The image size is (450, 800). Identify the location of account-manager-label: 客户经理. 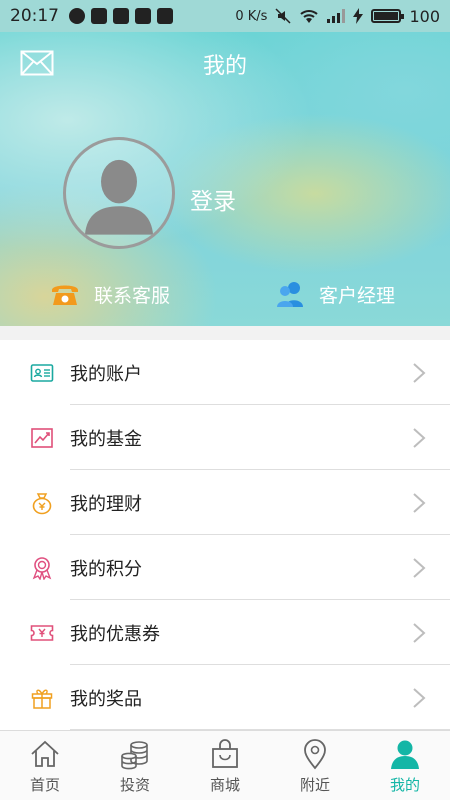
(357, 295).